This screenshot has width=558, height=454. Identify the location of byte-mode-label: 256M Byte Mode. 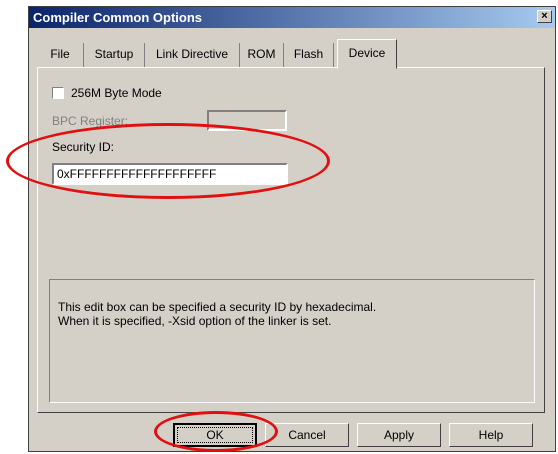
(116, 93).